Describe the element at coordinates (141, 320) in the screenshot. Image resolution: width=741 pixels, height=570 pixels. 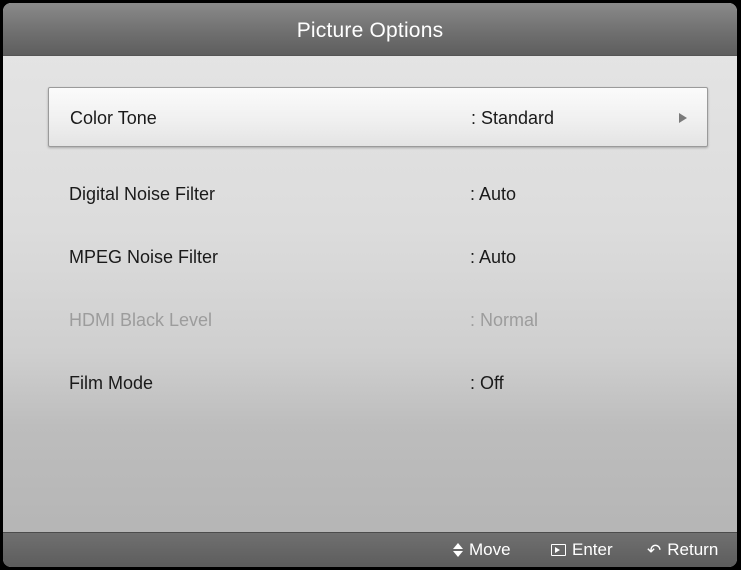
I see `menu-item-label: HDMI Black Level` at that location.